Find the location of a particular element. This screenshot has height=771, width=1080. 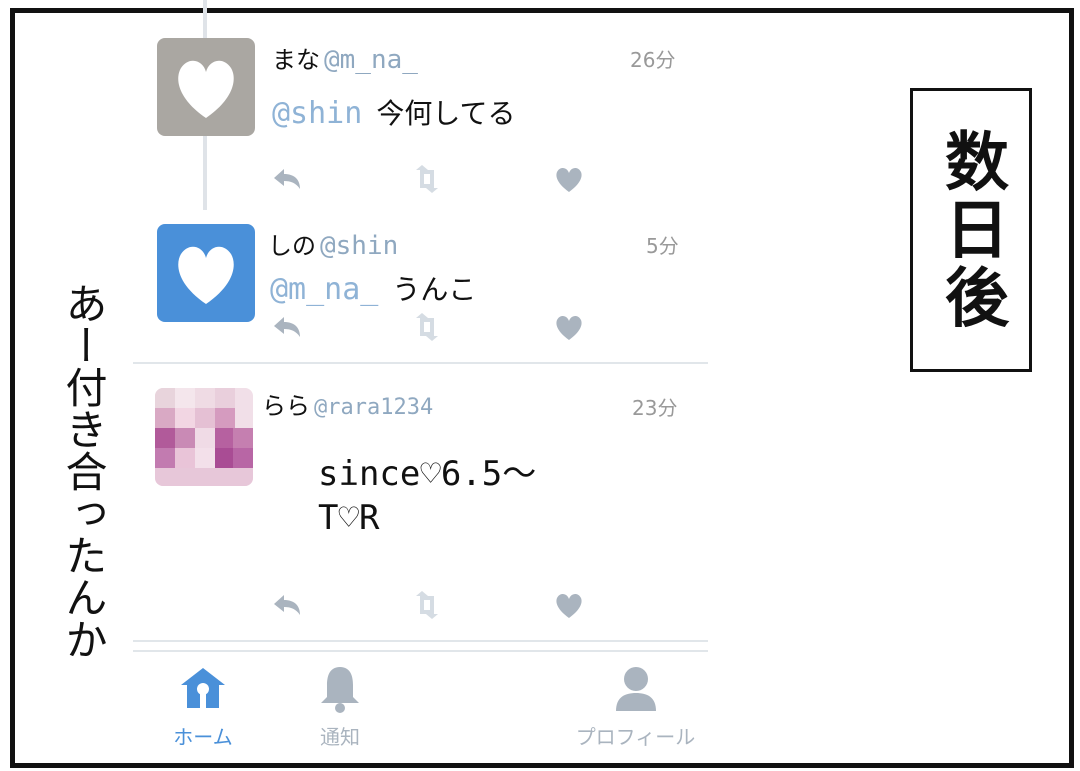

tab-label: 通知 is located at coordinates (340, 737).